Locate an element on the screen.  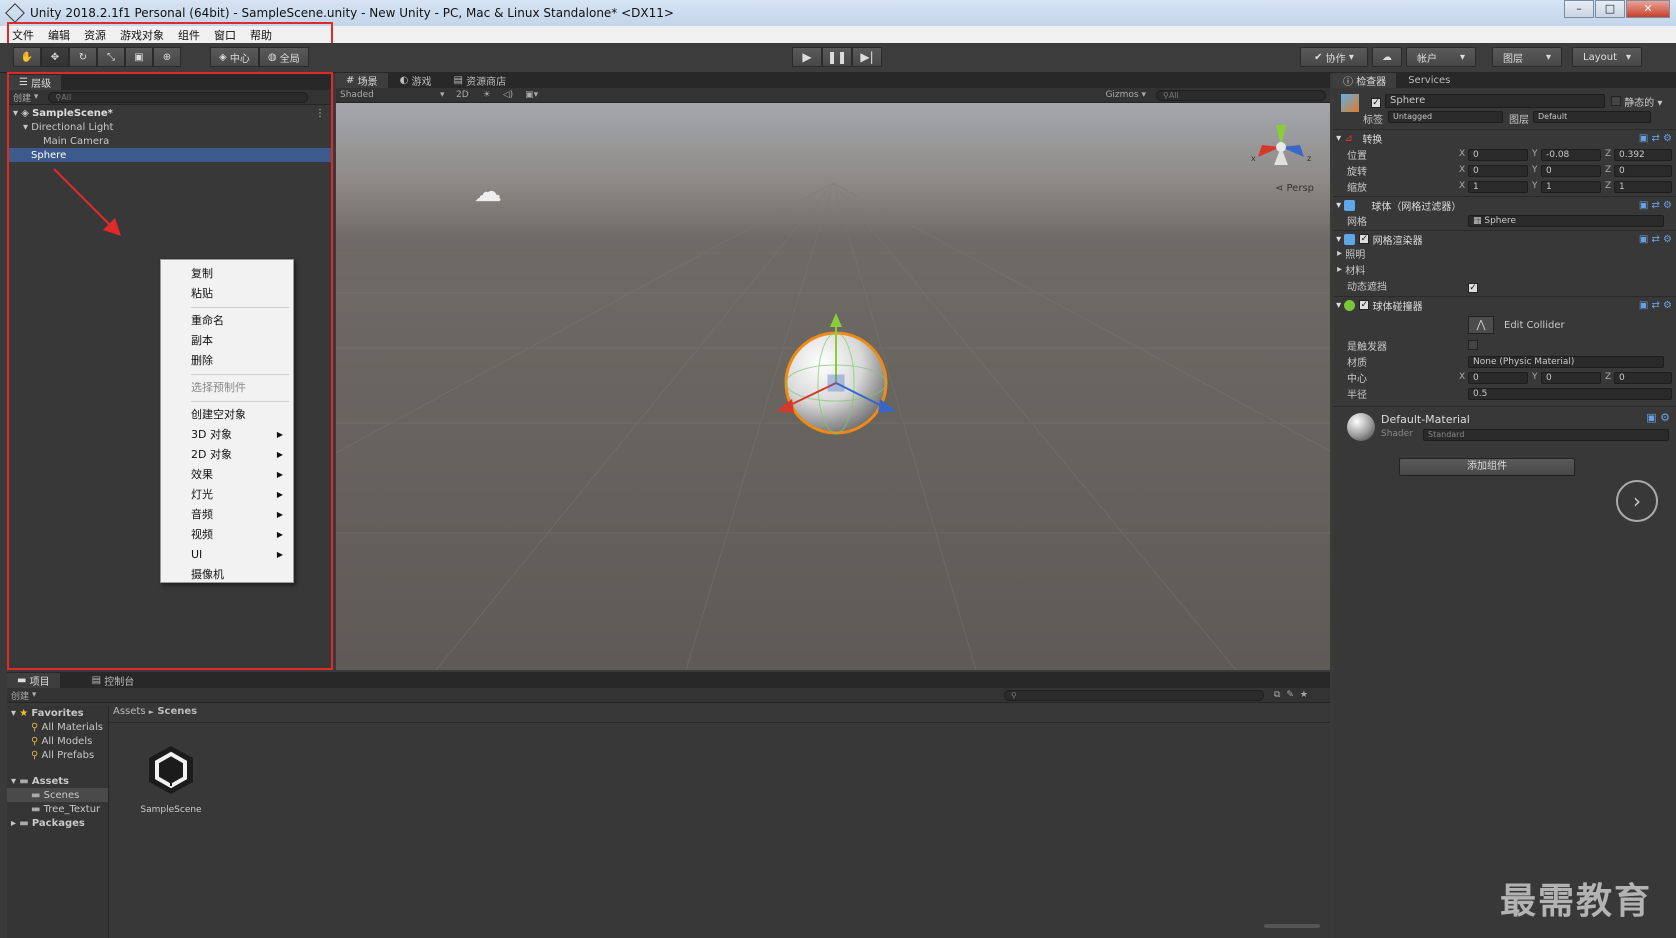
menu-item-video: 视频 ▶ is located at coordinates (227, 535).